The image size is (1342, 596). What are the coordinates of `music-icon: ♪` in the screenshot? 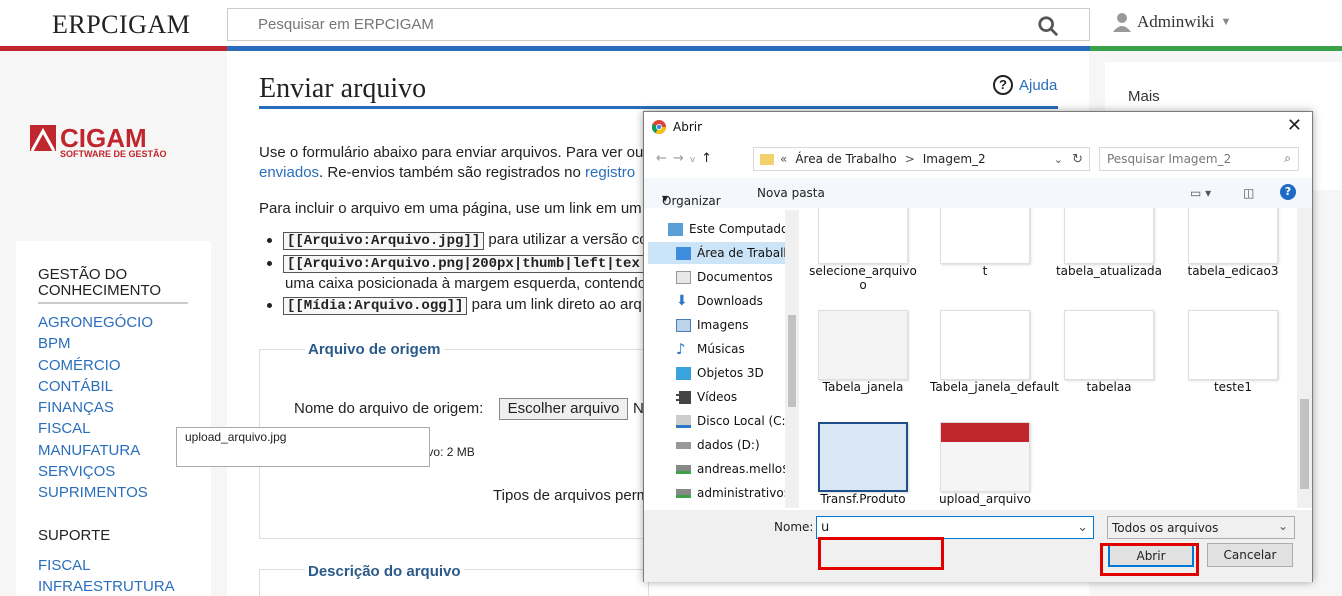 It's located at (681, 348).